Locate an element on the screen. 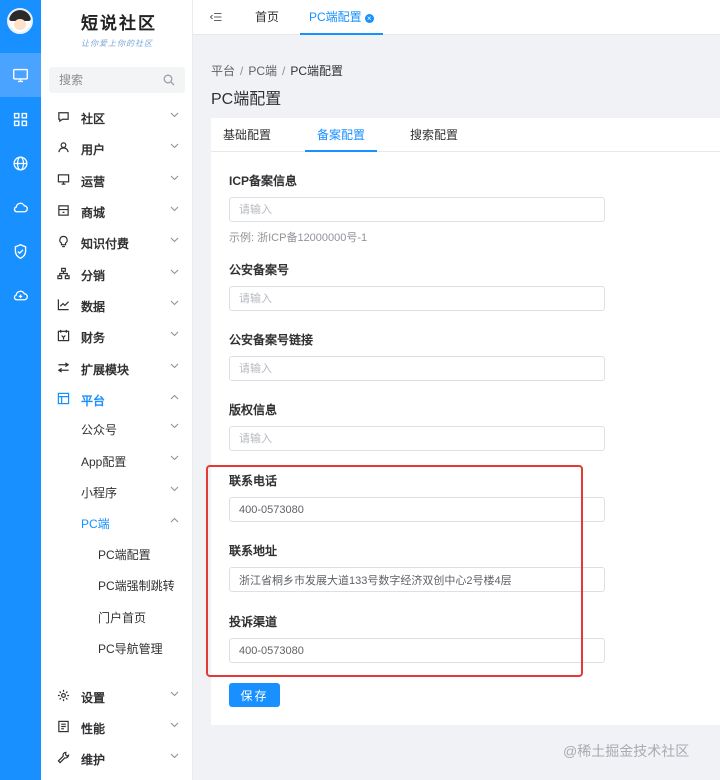  menu-item-app-config: App配置 is located at coordinates (117, 459).